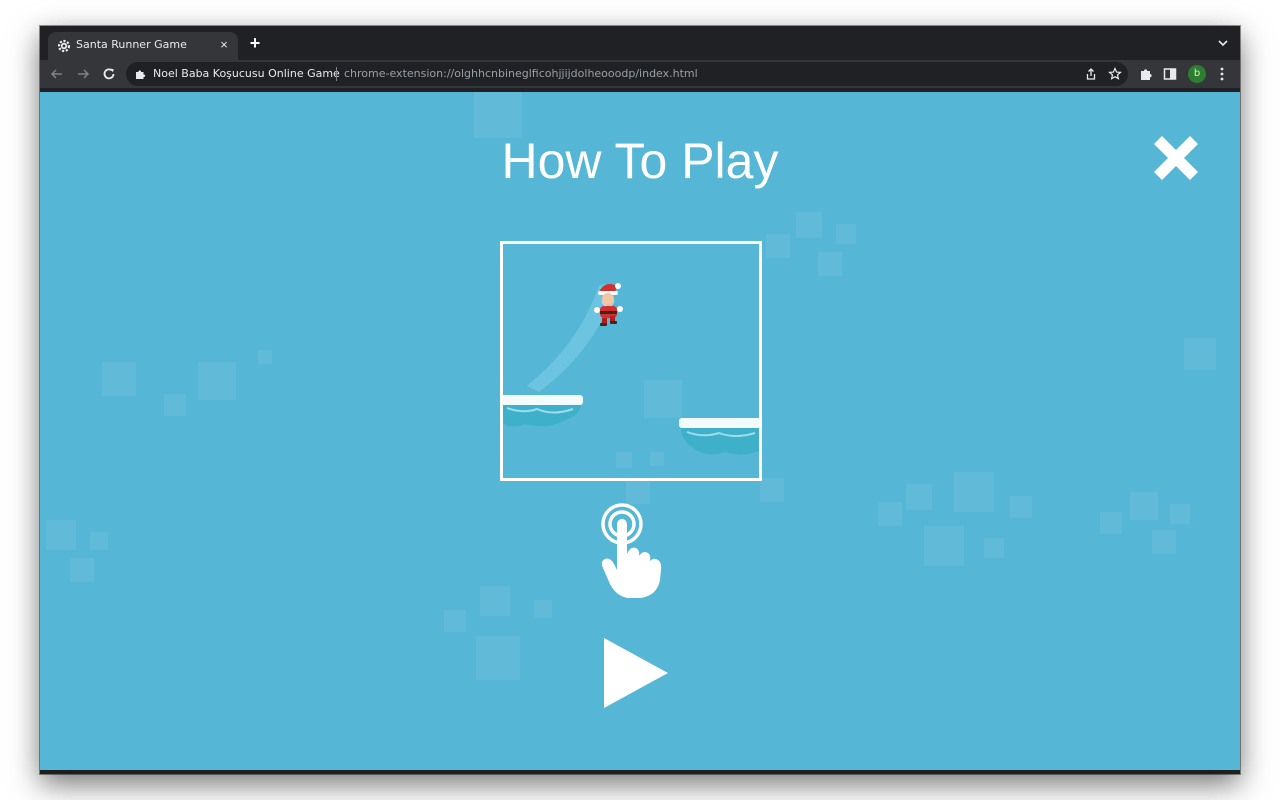 Image resolution: width=1280 pixels, height=800 pixels. Describe the element at coordinates (1115, 74) in the screenshot. I see `star-icon` at that location.